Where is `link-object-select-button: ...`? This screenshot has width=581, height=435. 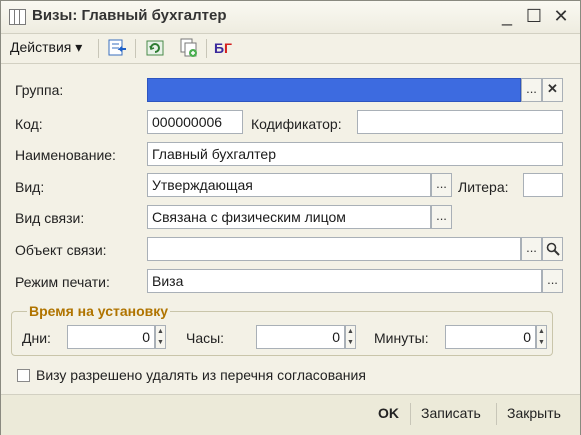 link-object-select-button: ... is located at coordinates (531, 249).